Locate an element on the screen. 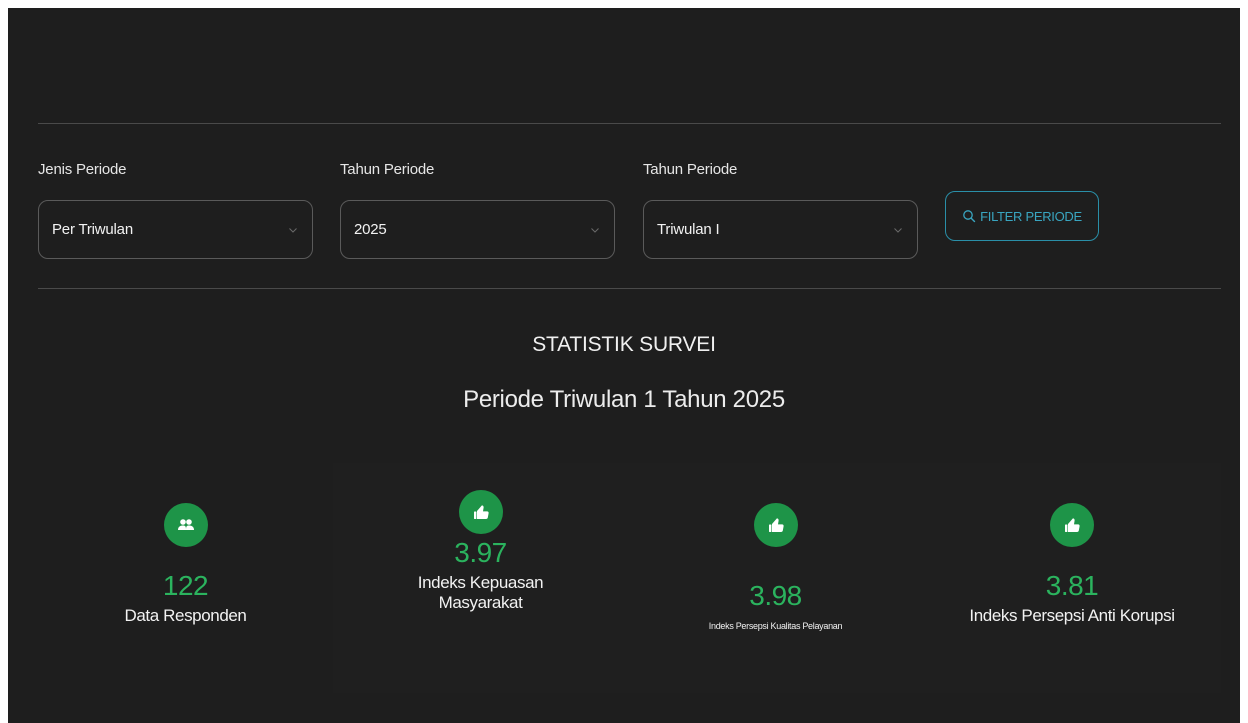 This screenshot has width=1248, height=723. filter-jenis-periode: Jenis Periode Per Triwulan is located at coordinates (175, 208).